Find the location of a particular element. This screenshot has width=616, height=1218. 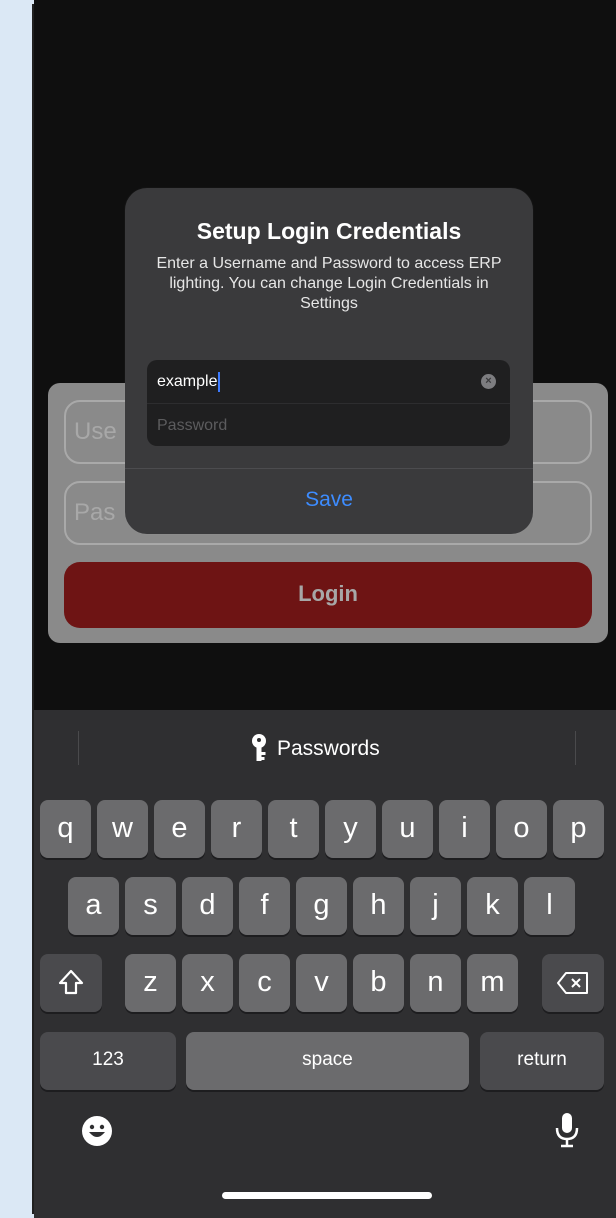

key-label: c is located at coordinates (264, 982).